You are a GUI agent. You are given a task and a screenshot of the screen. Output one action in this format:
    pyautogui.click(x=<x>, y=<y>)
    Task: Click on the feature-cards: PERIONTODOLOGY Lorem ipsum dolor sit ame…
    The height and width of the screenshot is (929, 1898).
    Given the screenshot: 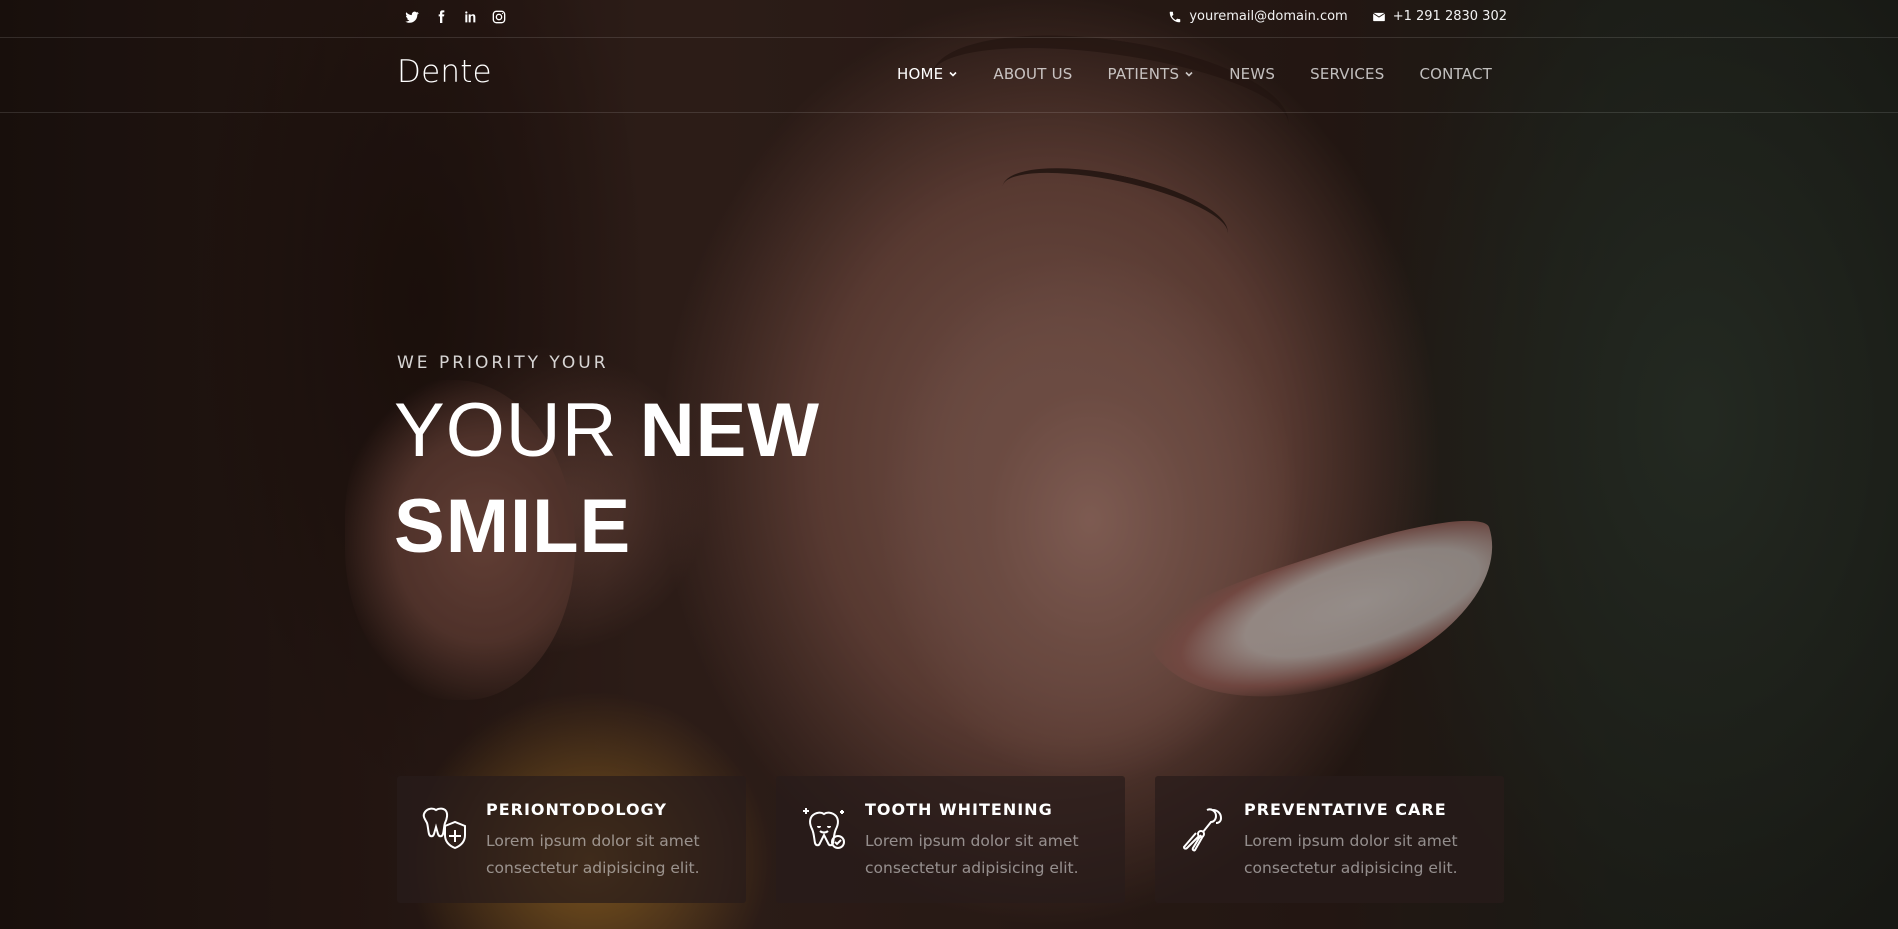 What is the action you would take?
    pyautogui.click(x=950, y=839)
    